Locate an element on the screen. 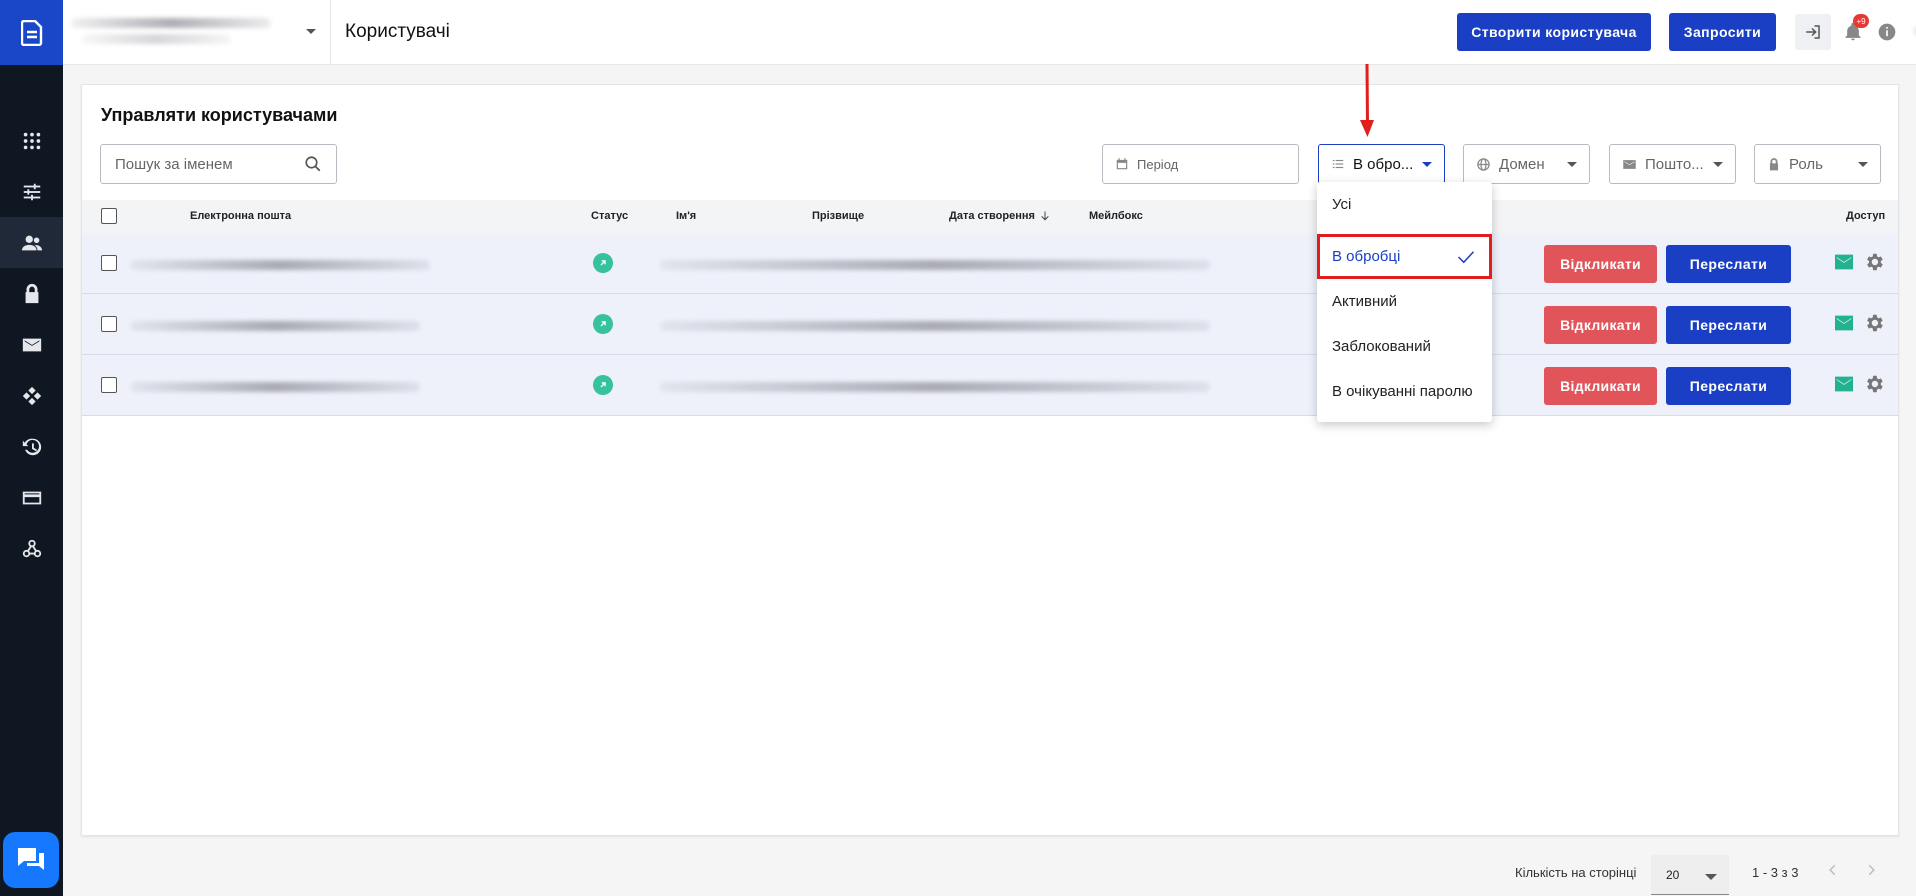  organization-selector is located at coordinates (196, 32).